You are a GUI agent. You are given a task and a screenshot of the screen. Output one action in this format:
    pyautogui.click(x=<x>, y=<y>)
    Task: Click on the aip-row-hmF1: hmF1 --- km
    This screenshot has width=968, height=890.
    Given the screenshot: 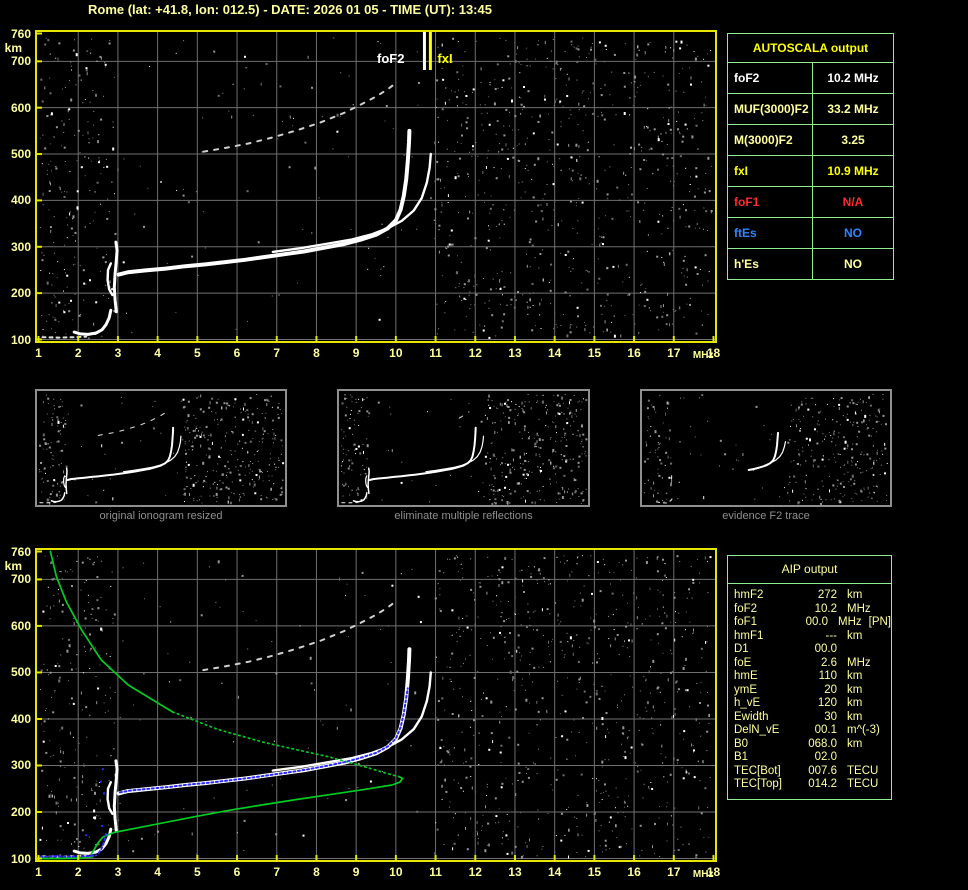 What is the action you would take?
    pyautogui.click(x=812, y=637)
    